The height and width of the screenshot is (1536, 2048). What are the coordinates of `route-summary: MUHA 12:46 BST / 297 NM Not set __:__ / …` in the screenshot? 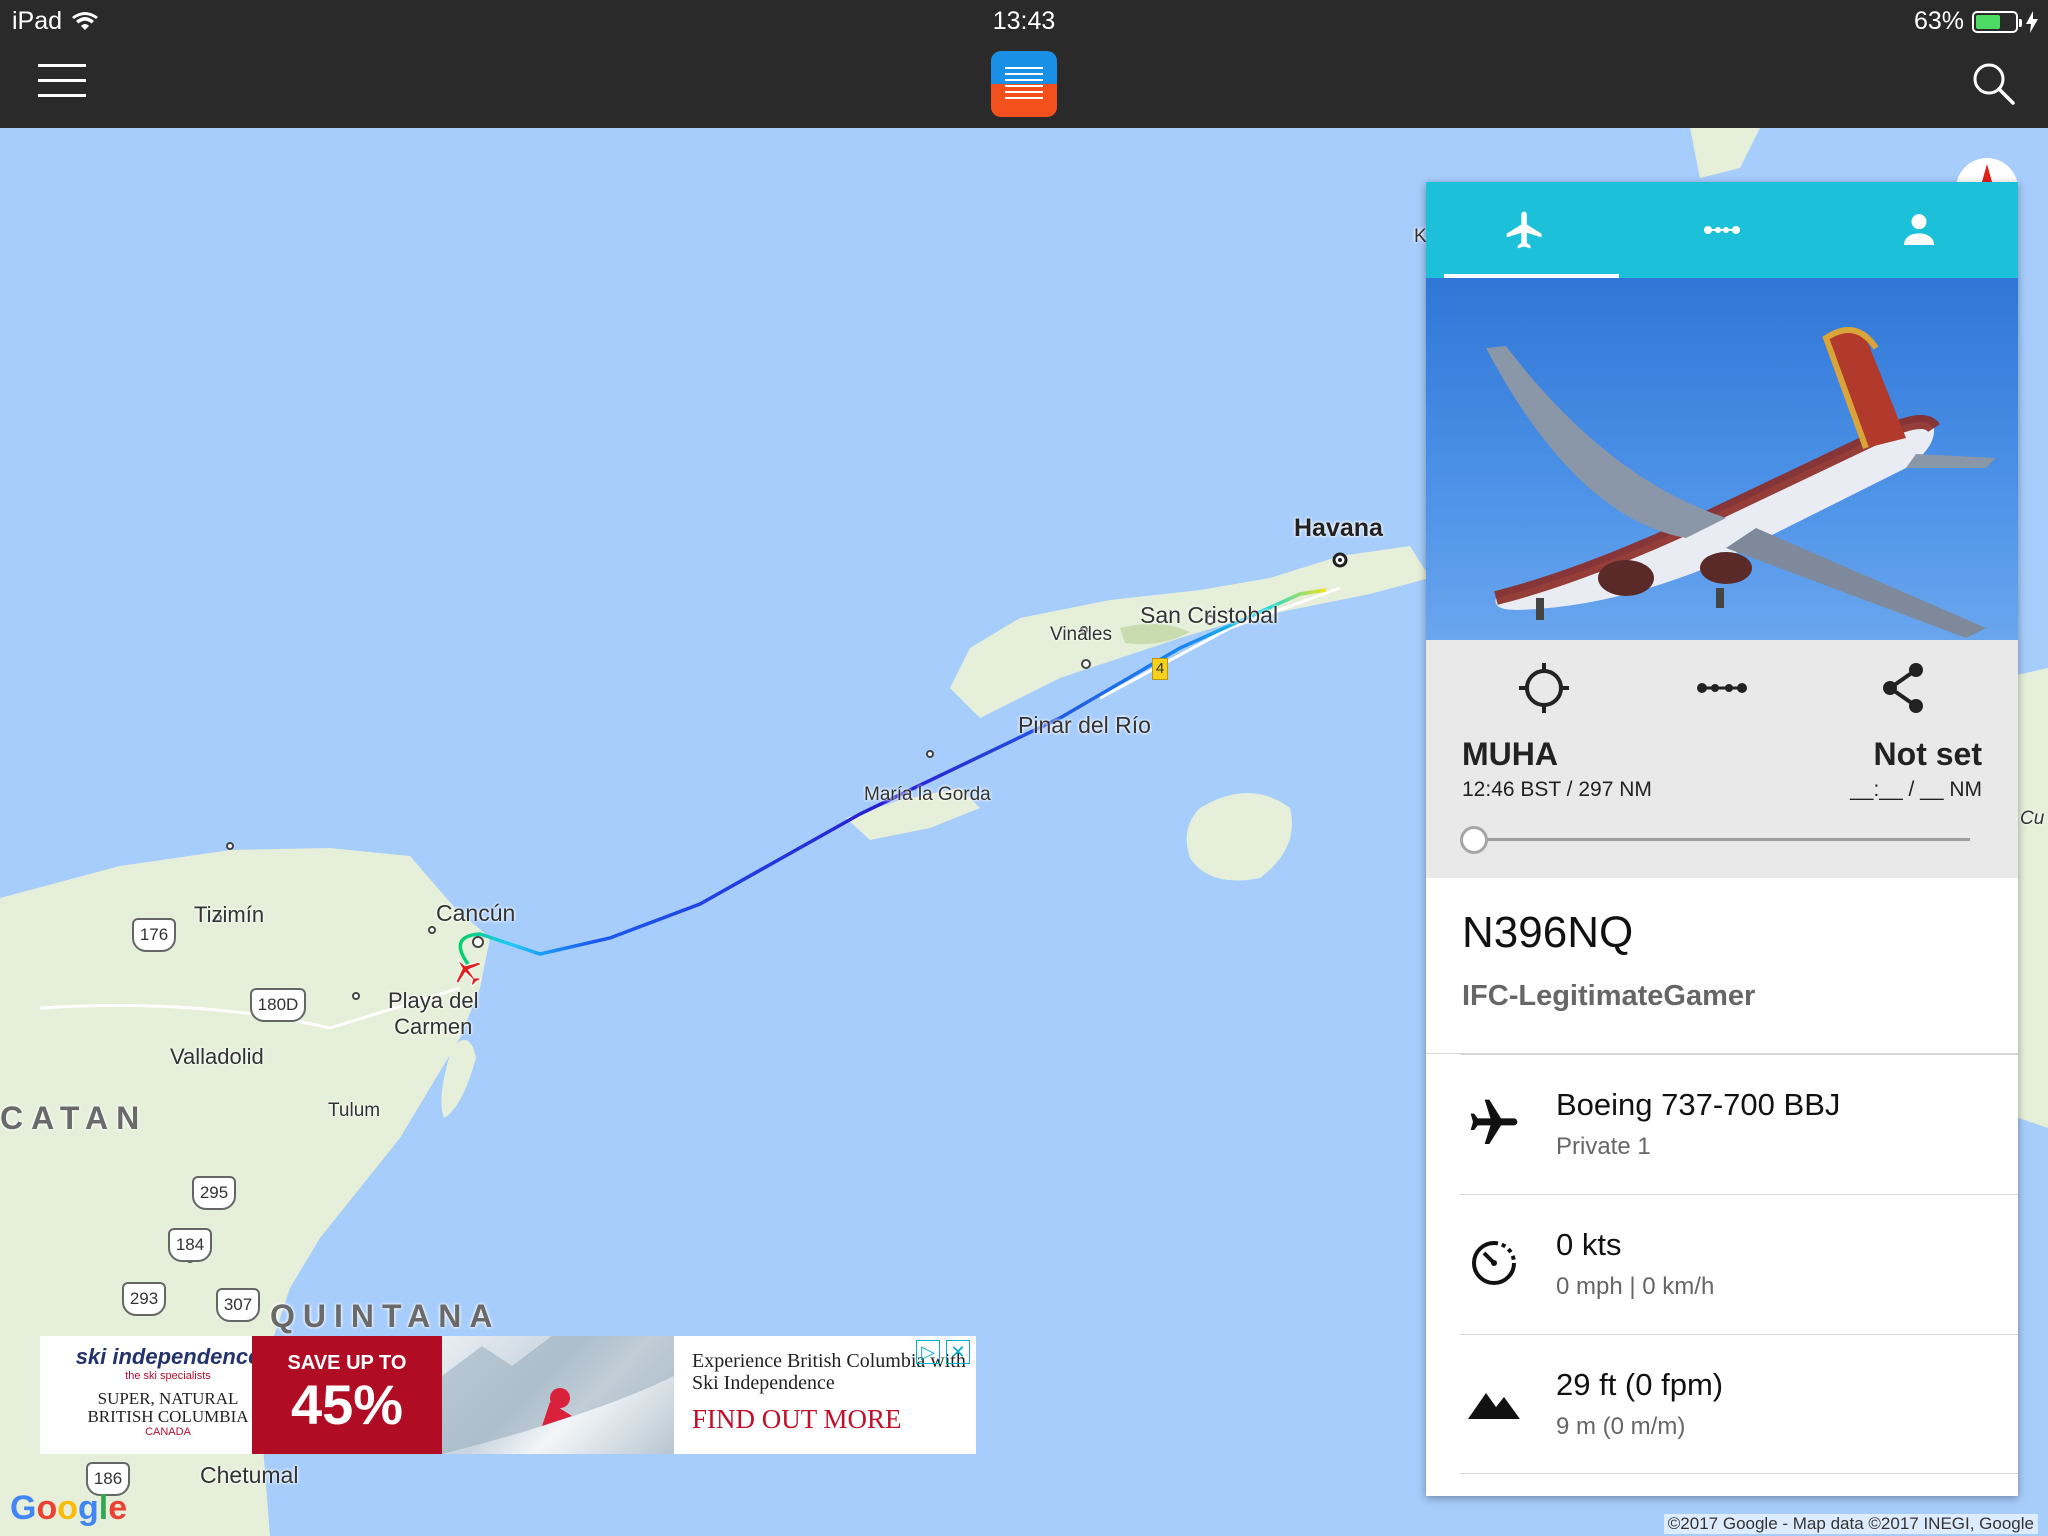 It's located at (1722, 759).